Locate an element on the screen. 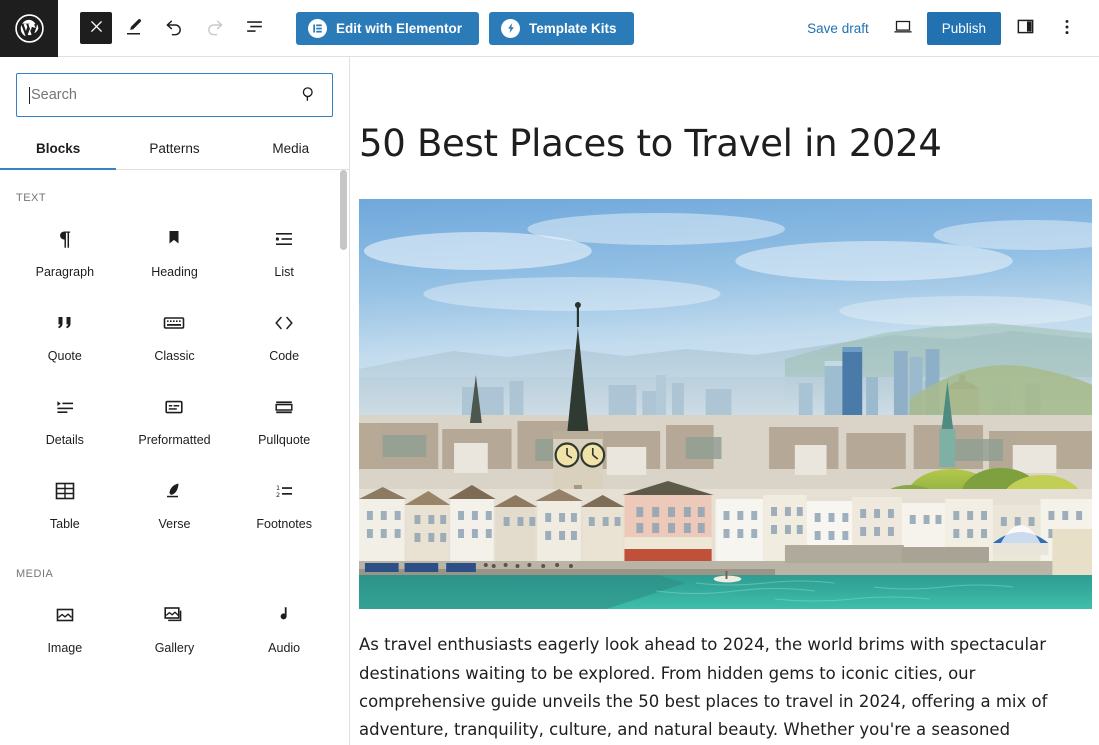 This screenshot has height=745, width=1099. table-grid-icon is located at coordinates (65, 491).